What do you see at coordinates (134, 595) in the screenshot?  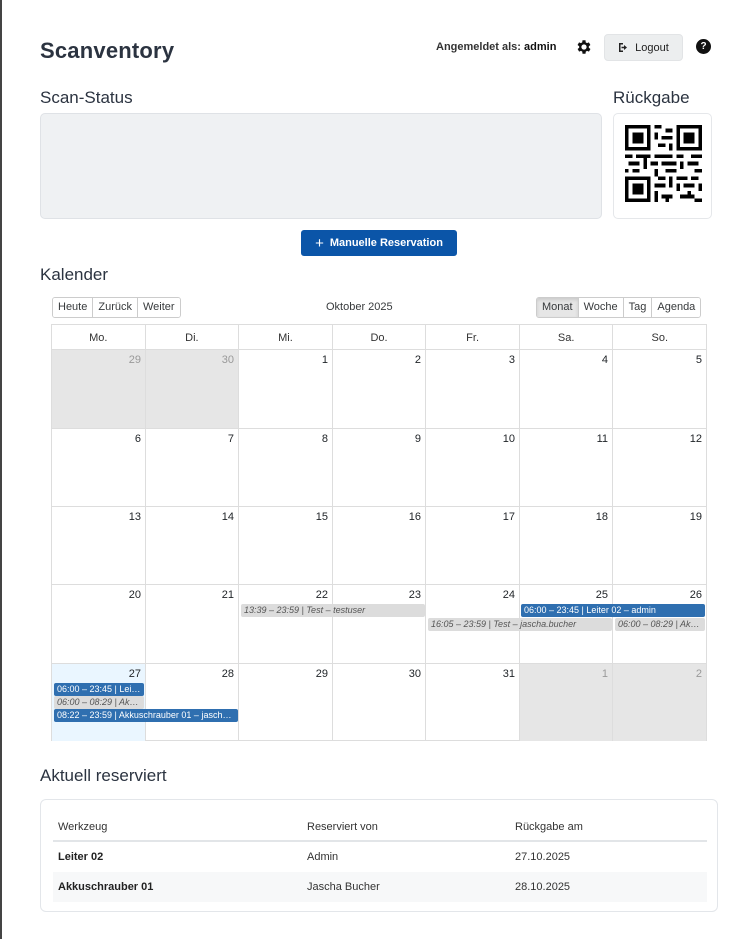 I see `day-number: 20` at bounding box center [134, 595].